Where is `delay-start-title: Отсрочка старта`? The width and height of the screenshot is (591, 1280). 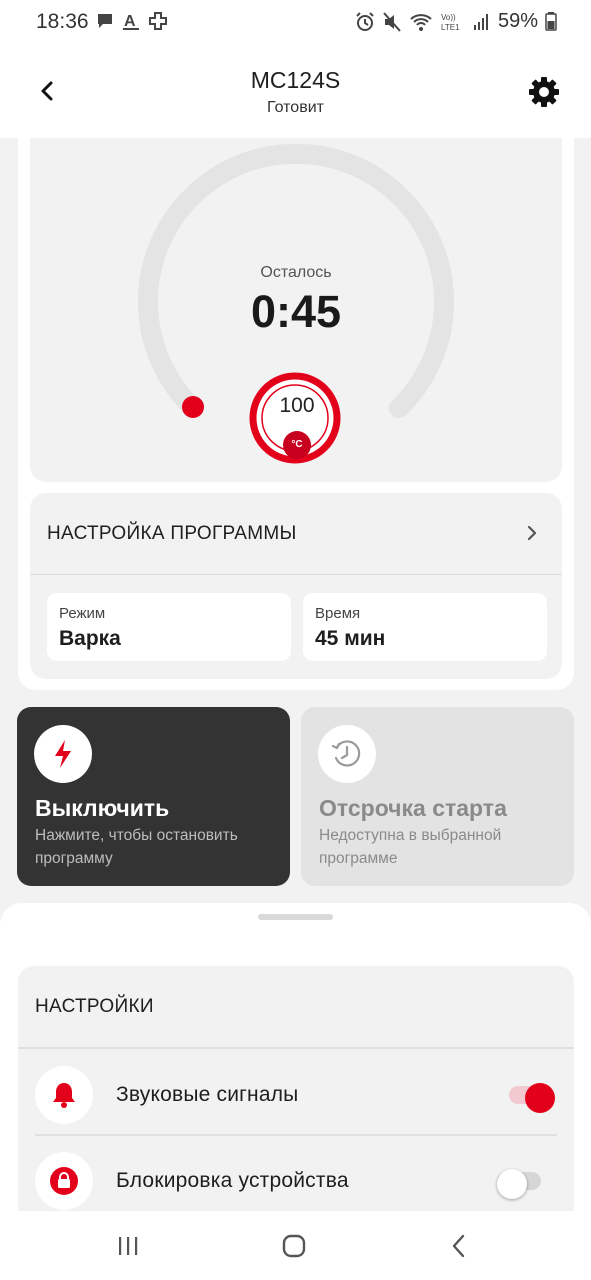
delay-start-title: Отсрочка старта is located at coordinates (413, 808).